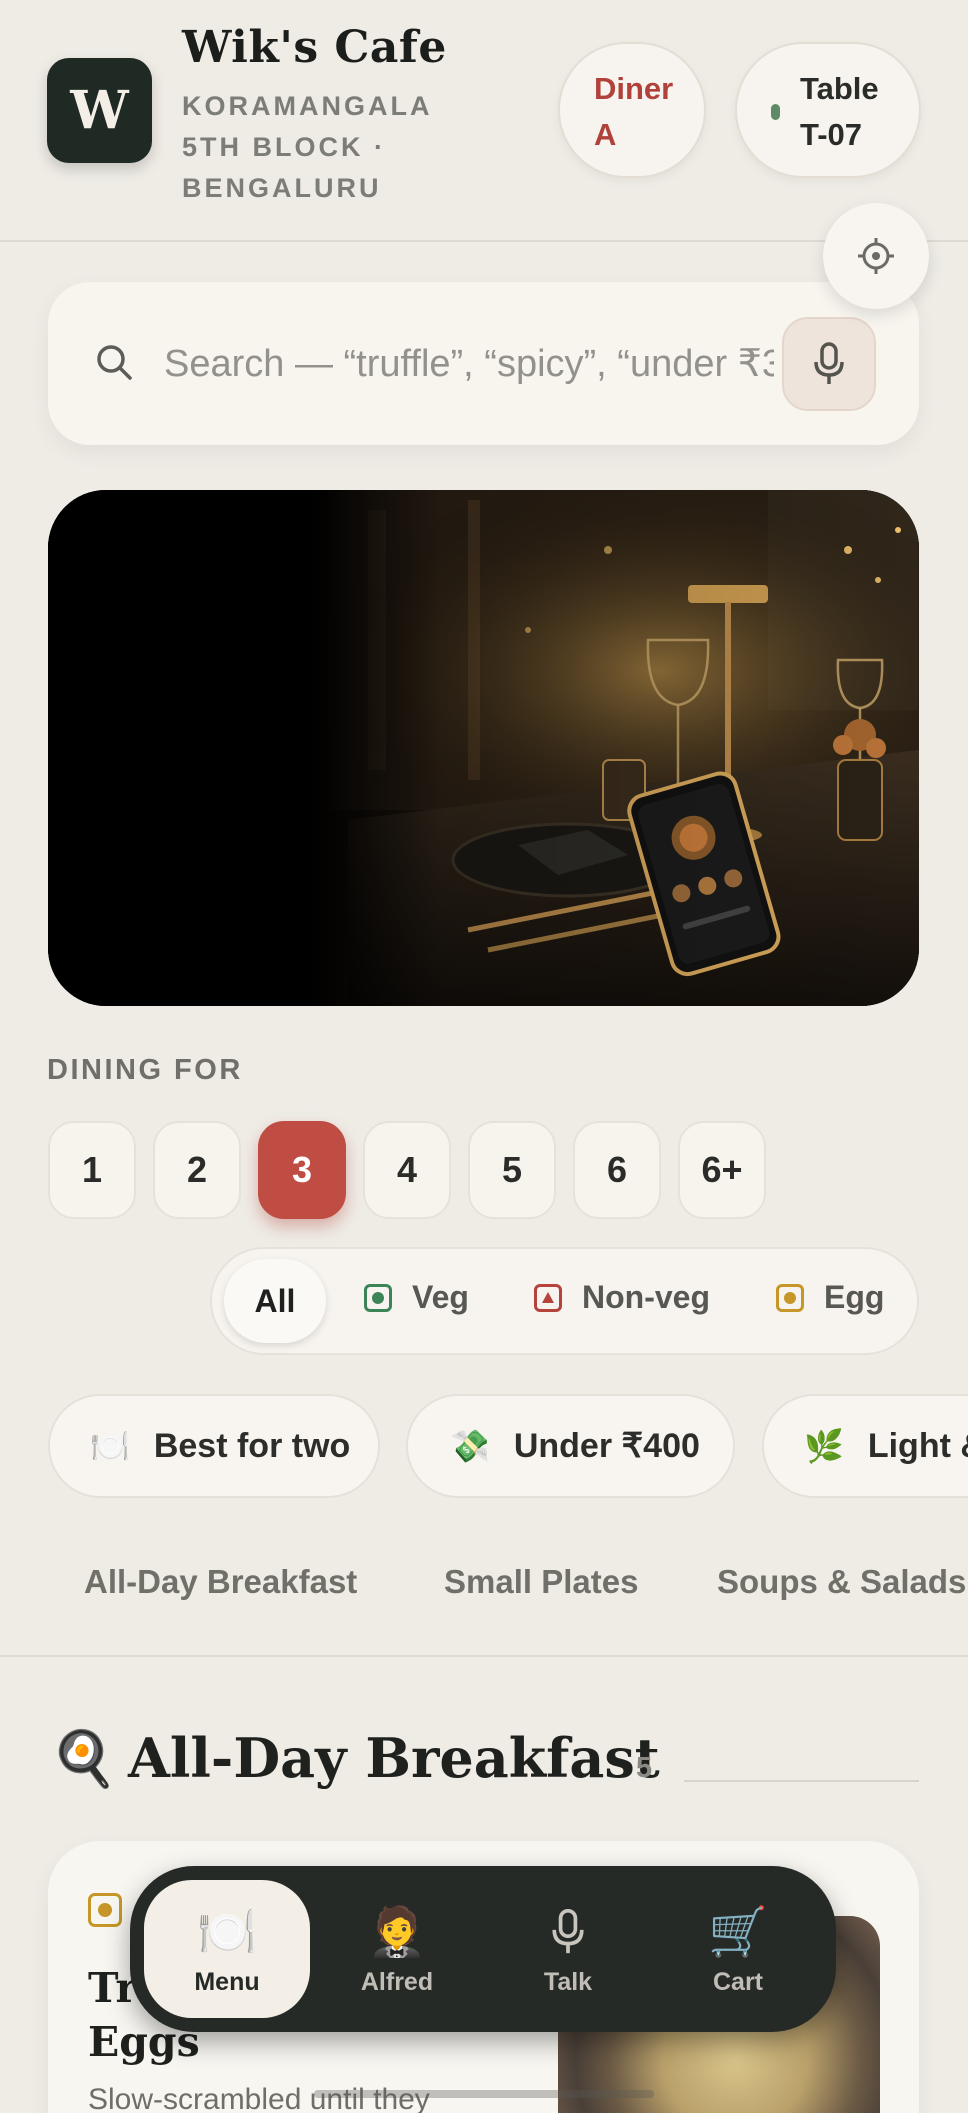 Image resolution: width=968 pixels, height=2113 pixels. Describe the element at coordinates (512, 1170) in the screenshot. I see `party-size-5: 5` at that location.